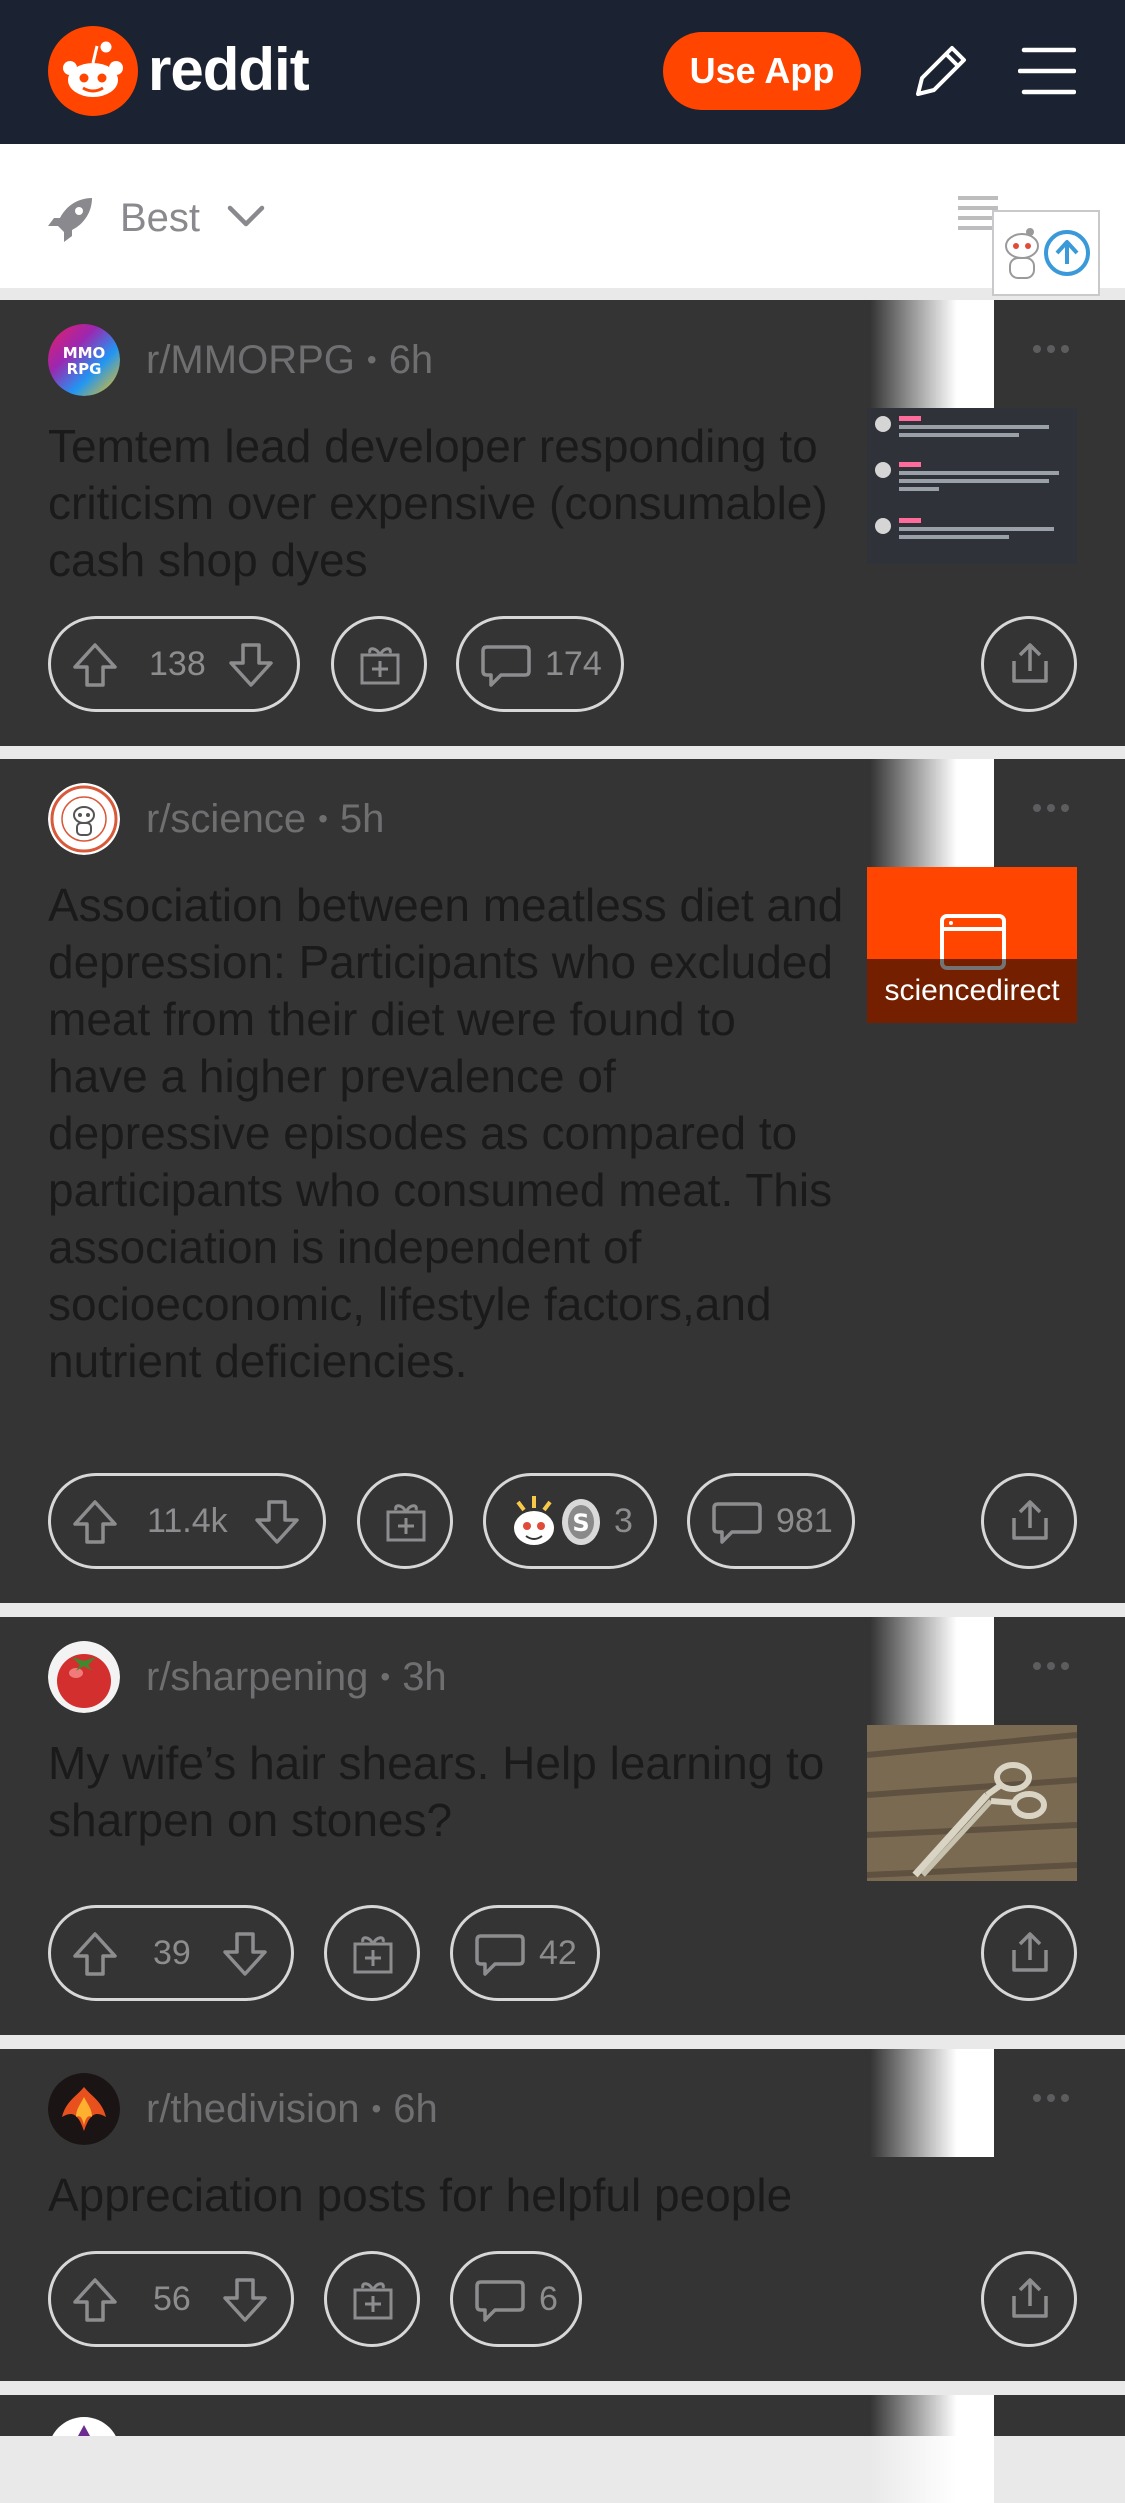  I want to click on top-bar: reddit Use App, so click(562, 72).